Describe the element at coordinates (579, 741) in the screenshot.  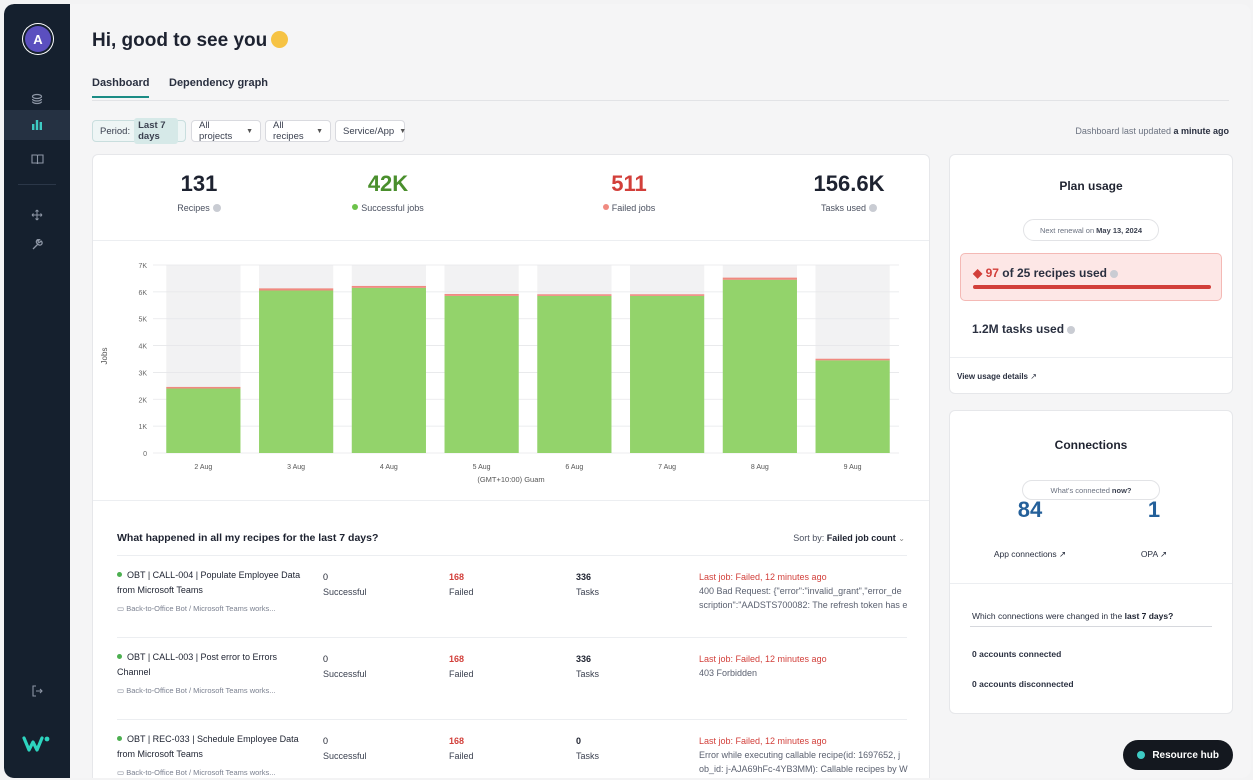
I see `tasks-value: 0` at that location.